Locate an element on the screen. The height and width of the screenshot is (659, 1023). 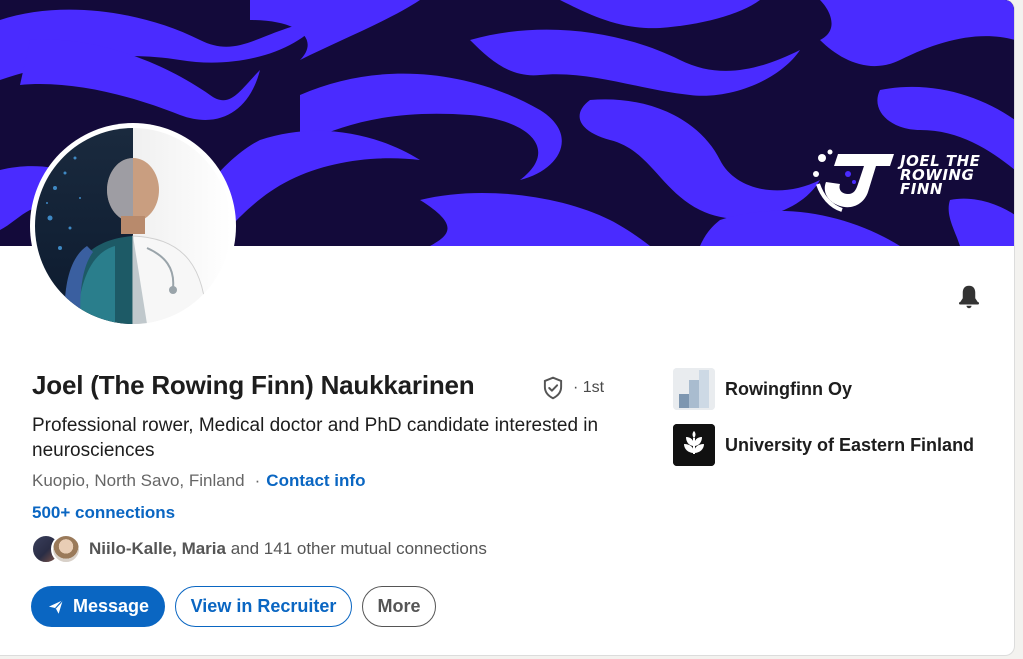
more-button: More is located at coordinates (399, 606).